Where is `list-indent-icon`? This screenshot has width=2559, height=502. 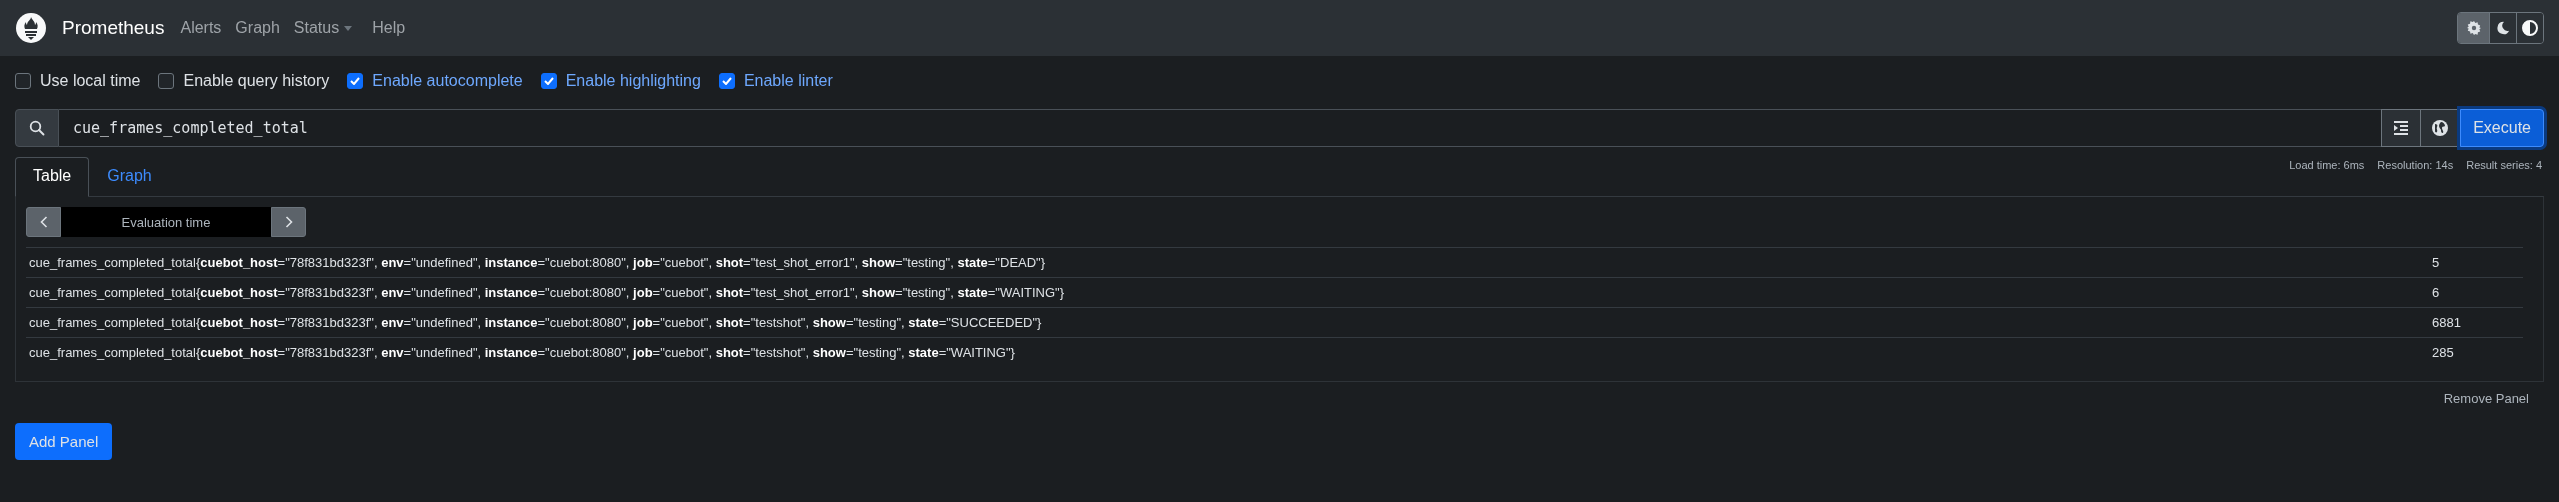 list-indent-icon is located at coordinates (2401, 128).